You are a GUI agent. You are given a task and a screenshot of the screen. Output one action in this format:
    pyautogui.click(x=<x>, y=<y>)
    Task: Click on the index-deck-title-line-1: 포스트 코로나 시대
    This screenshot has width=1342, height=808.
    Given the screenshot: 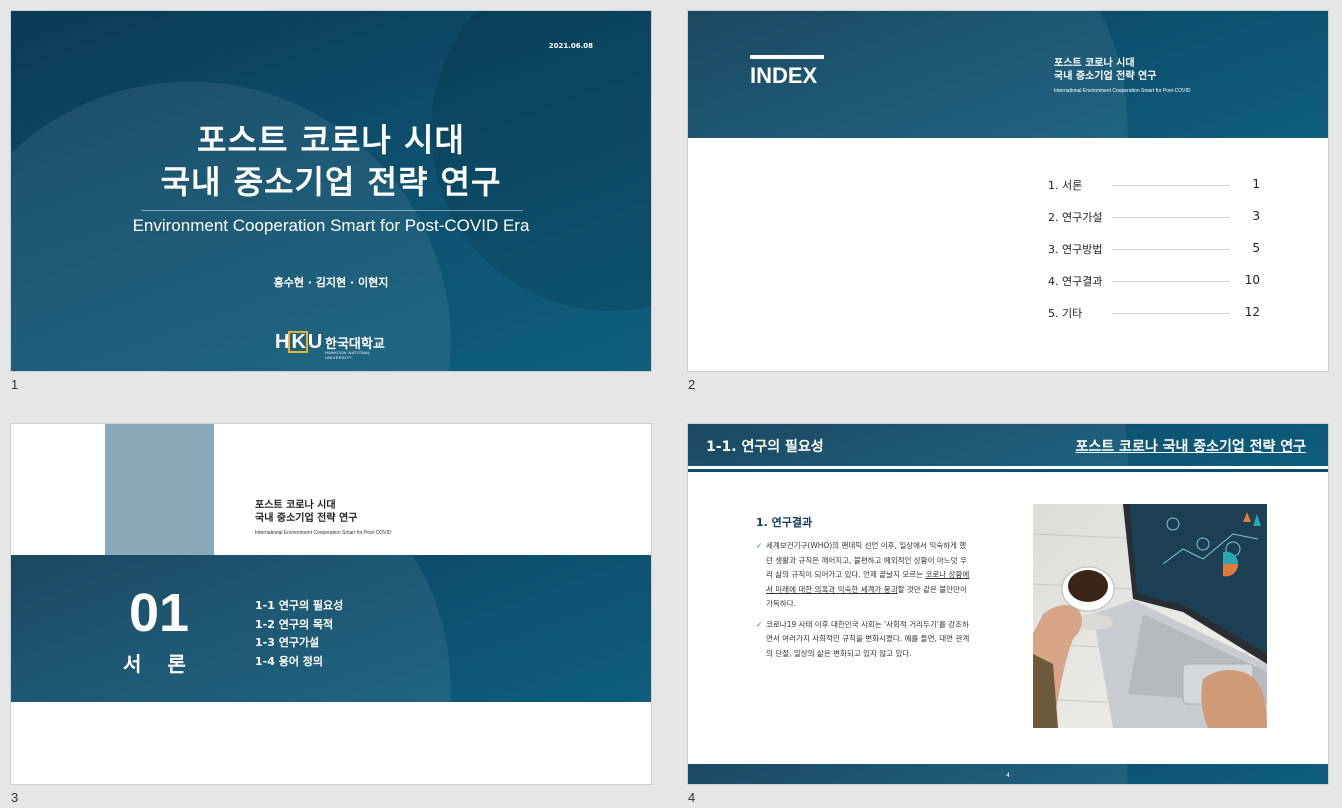 What is the action you would take?
    pyautogui.click(x=1094, y=63)
    